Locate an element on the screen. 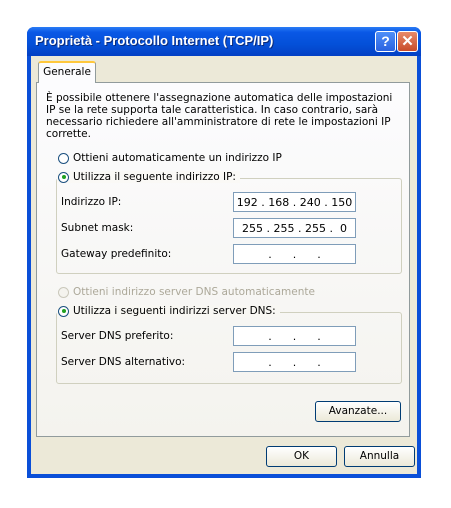  preferred-dns-input: . . . is located at coordinates (294, 336).